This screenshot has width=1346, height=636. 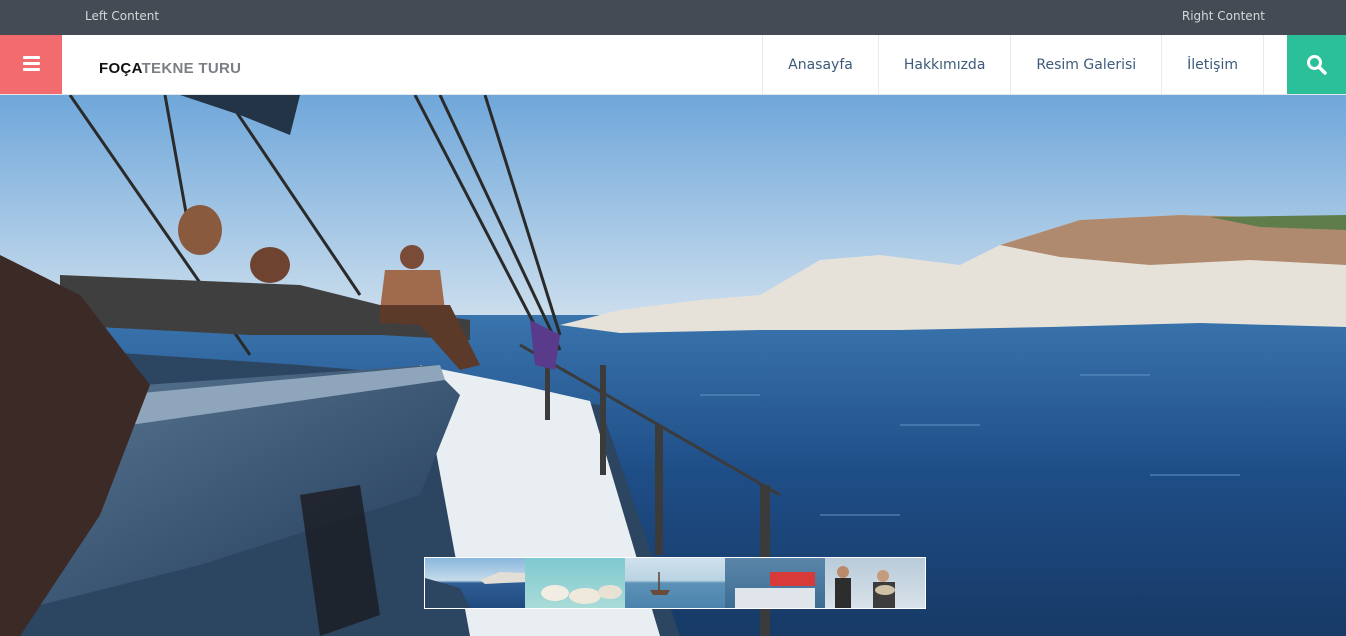 I want to click on logo-part-1: FOÇA, so click(x=120, y=68).